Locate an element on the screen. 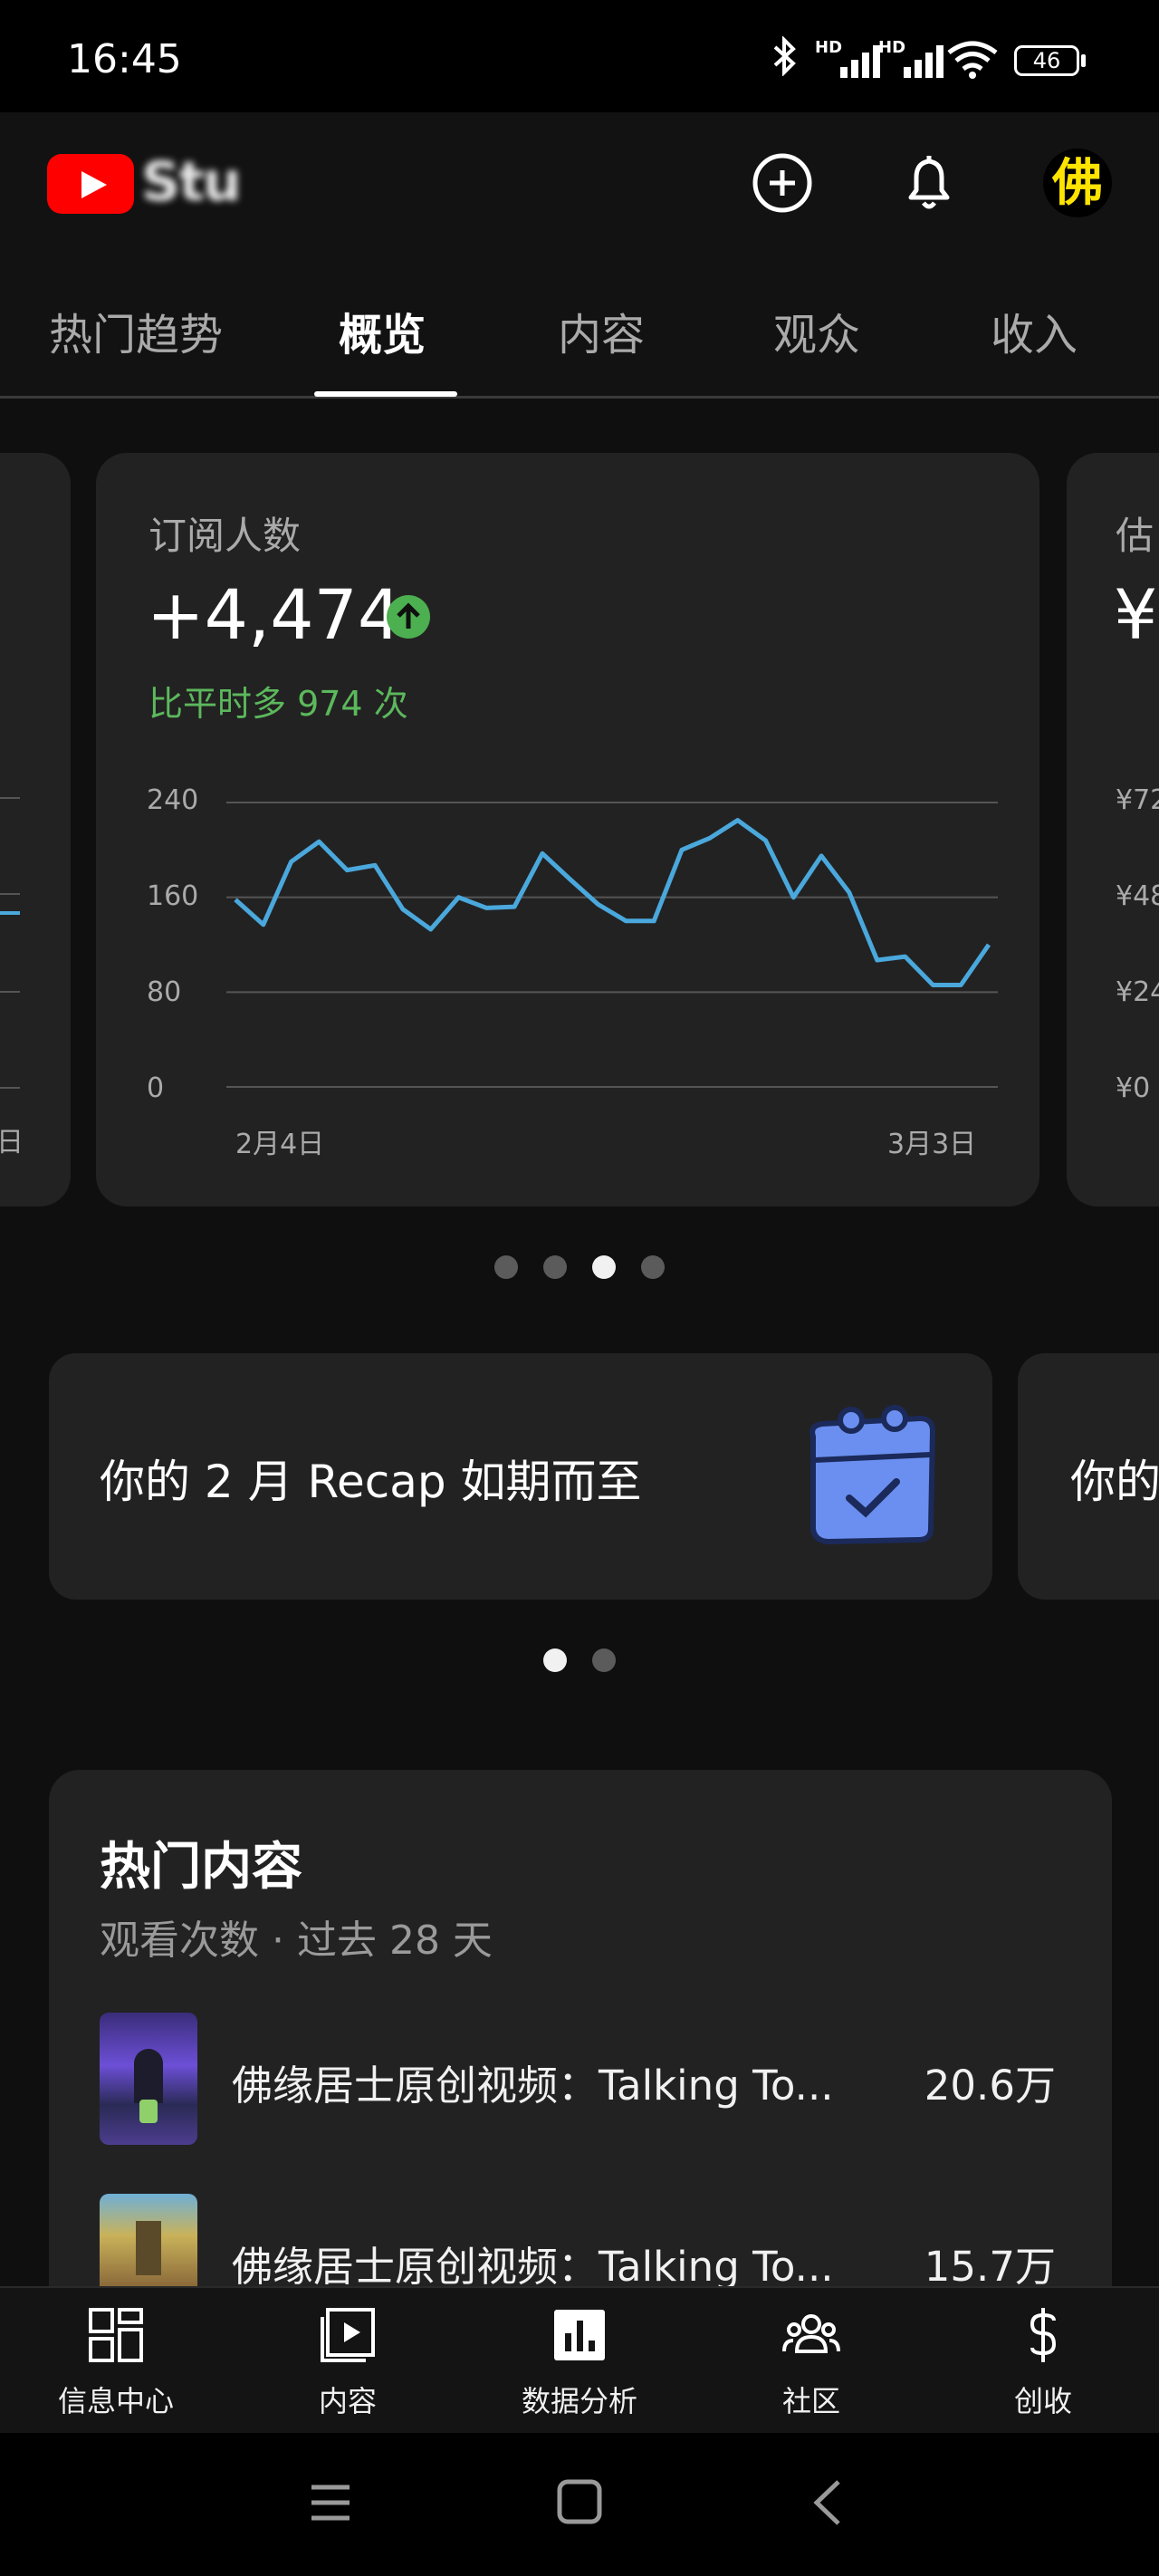 This screenshot has width=1159, height=2576. y-tick-label: ¥0 is located at coordinates (1133, 1088).